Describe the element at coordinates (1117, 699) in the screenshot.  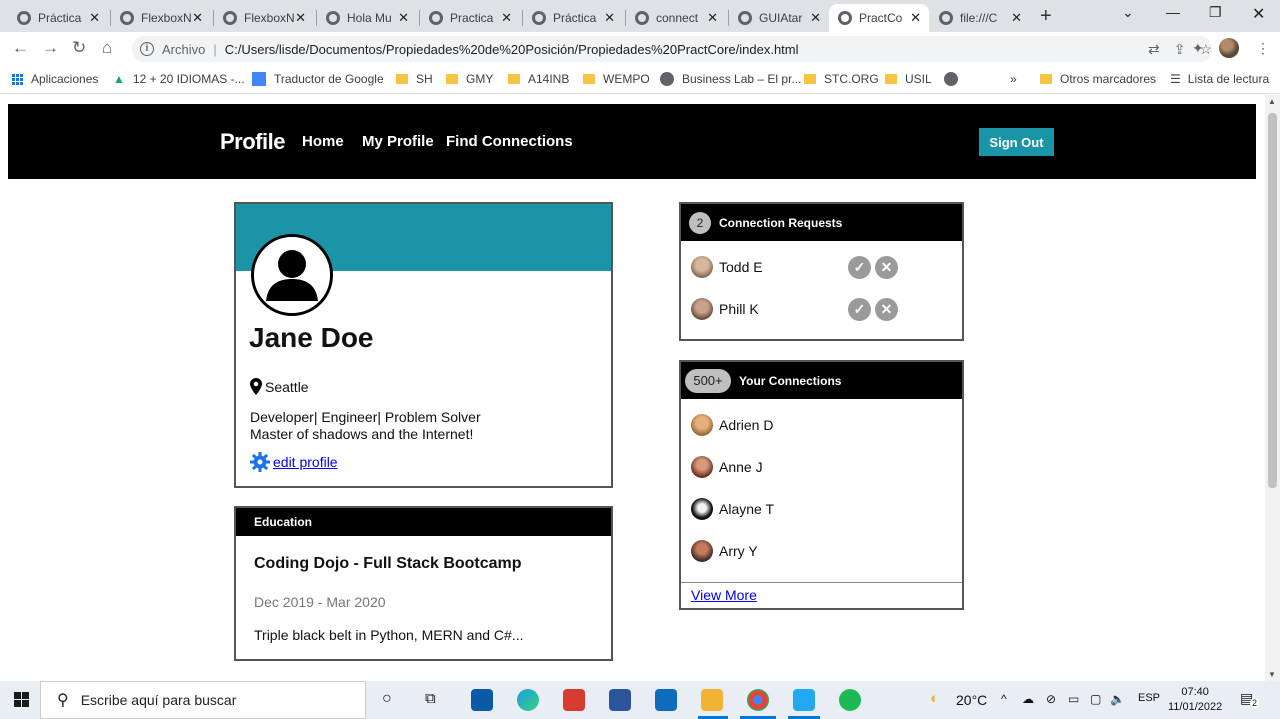
I see `volume-icon: 🔈` at that location.